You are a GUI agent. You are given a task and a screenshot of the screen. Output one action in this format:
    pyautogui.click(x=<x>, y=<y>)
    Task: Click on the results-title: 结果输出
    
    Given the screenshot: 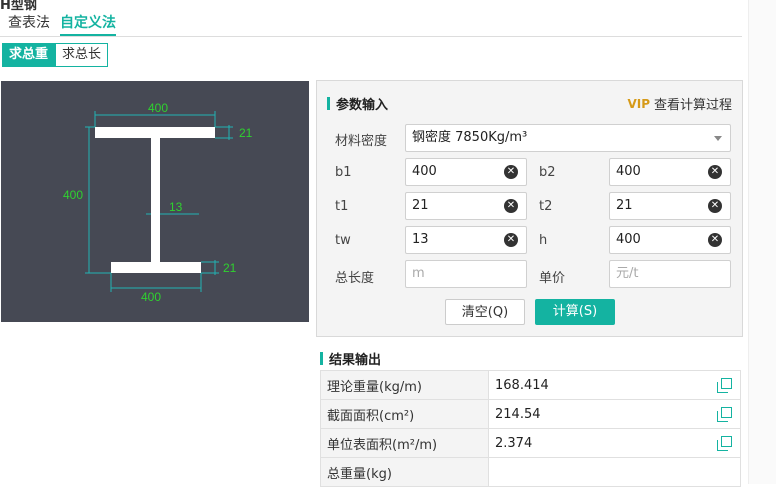 What is the action you would take?
    pyautogui.click(x=350, y=358)
    